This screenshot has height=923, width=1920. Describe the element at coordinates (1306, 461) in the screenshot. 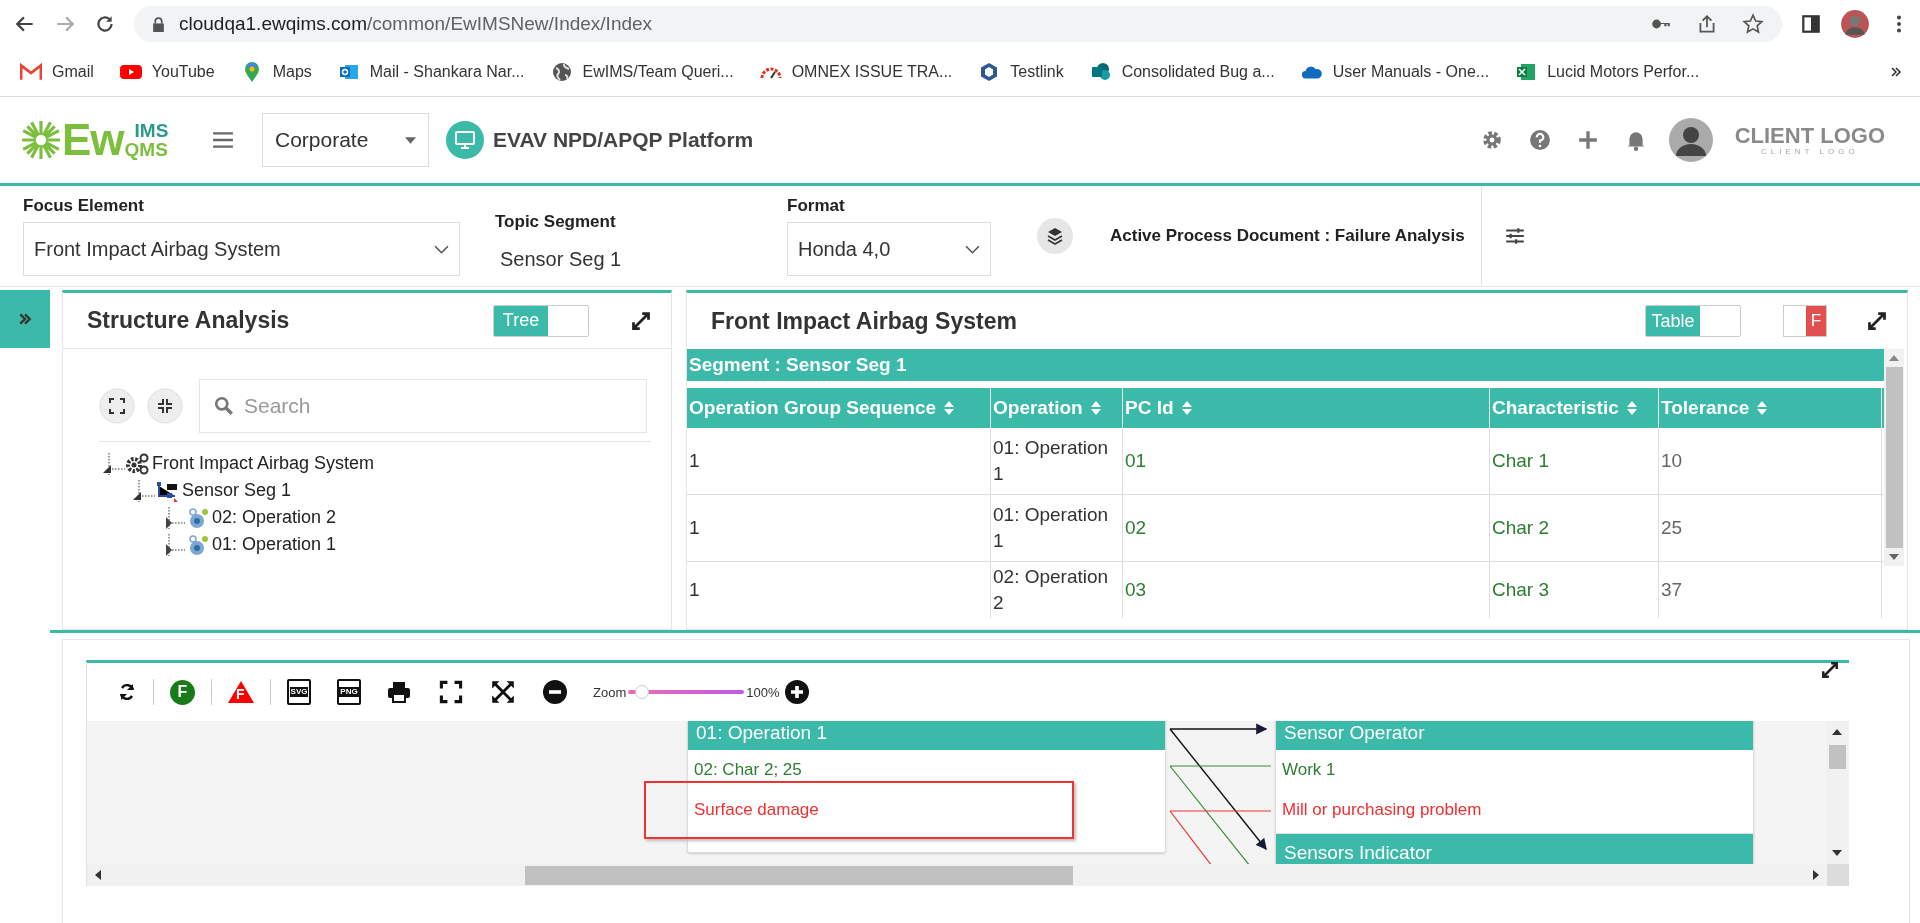

I see `table-cell: 01` at that location.